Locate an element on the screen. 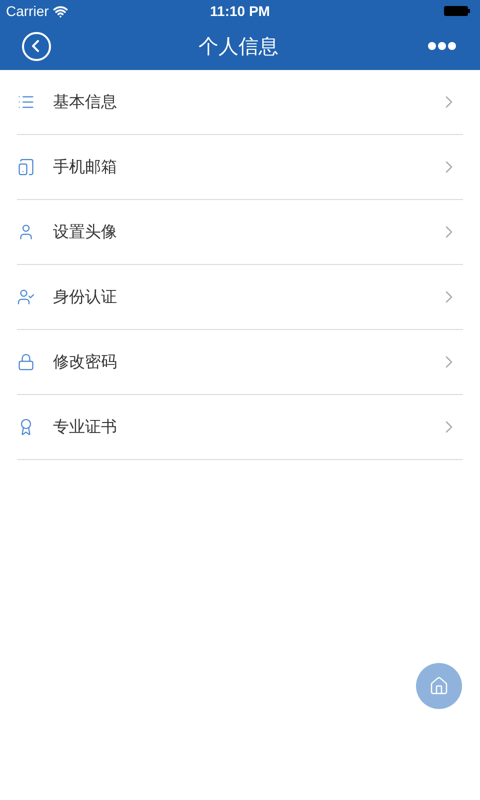 The image size is (480, 800). menu-item: 设置头像 is located at coordinates (240, 232).